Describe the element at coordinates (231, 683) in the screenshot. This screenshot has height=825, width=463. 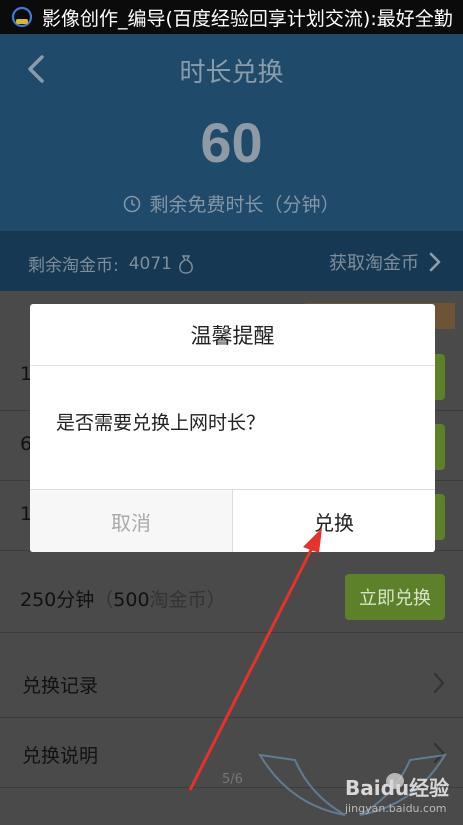
I see `redeem-history-link: 兑换记录` at that location.